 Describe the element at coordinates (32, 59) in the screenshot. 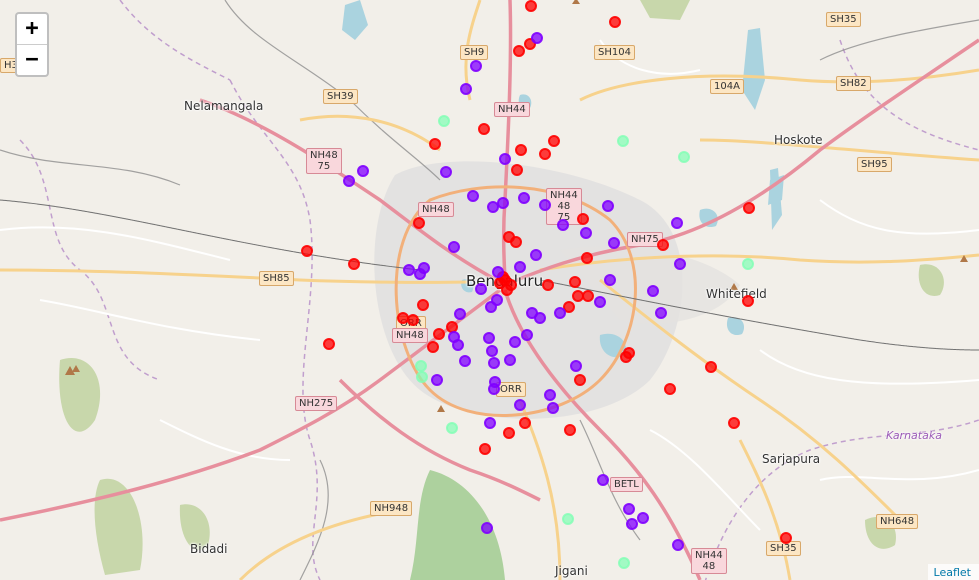

I see `zoom-out-button: −` at that location.